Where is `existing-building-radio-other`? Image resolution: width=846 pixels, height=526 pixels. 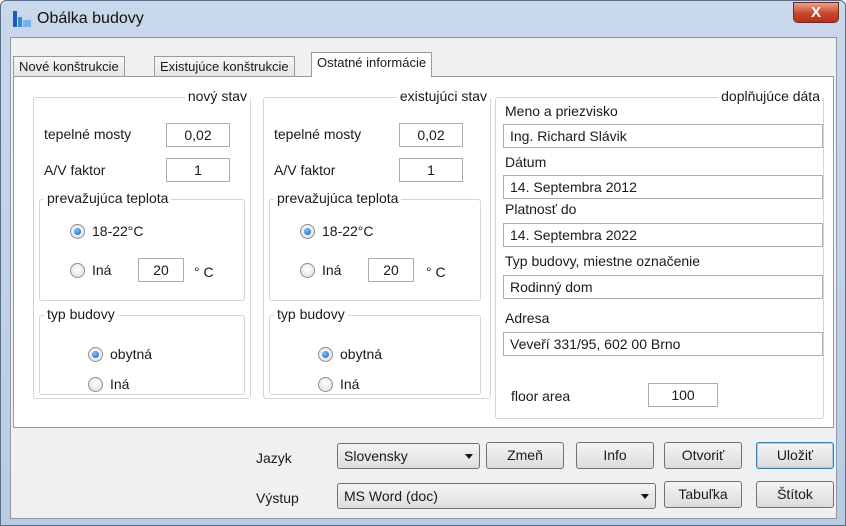 existing-building-radio-other is located at coordinates (325, 384).